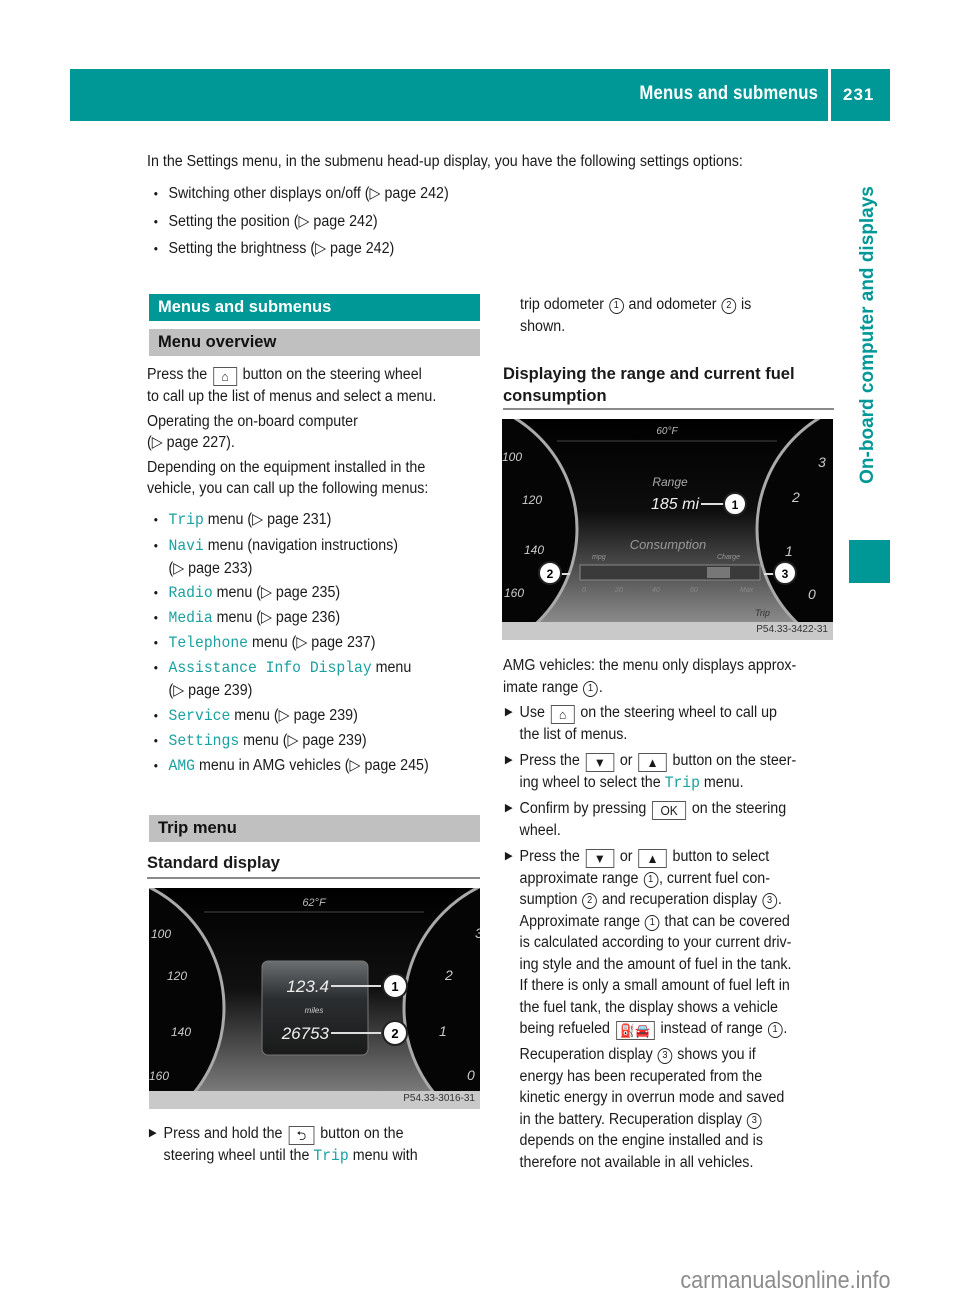 Image resolution: width=960 pixels, height=1302 pixels. Describe the element at coordinates (159, 1076) in the screenshot. I see `gauge-label: 160` at that location.